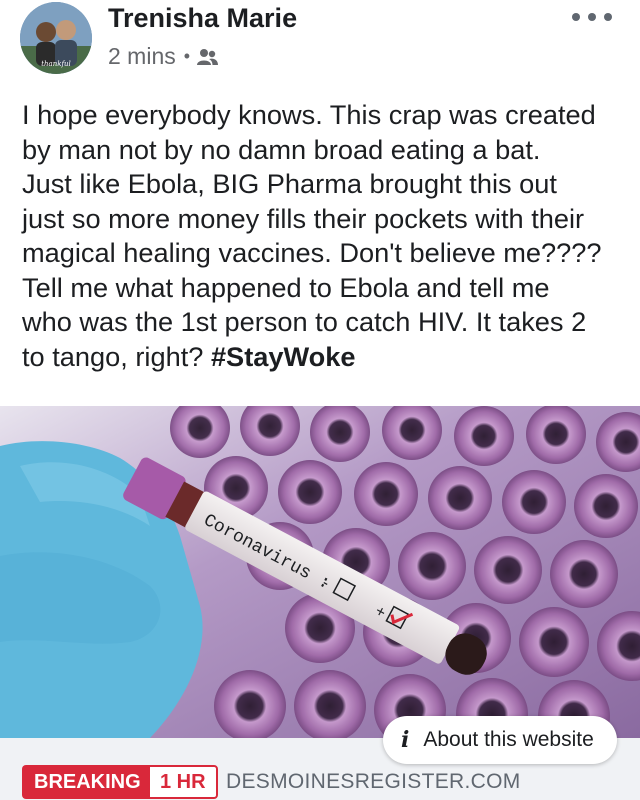 The image size is (640, 800). What do you see at coordinates (320, 48) in the screenshot?
I see `post-header: thankful Trenisha Marie 2 mins •` at bounding box center [320, 48].